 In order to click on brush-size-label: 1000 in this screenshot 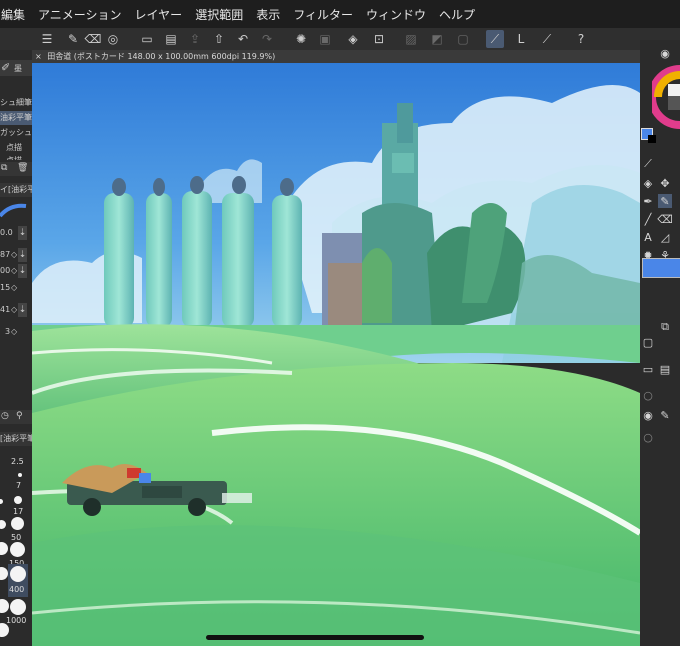, I will do `click(16, 620)`.